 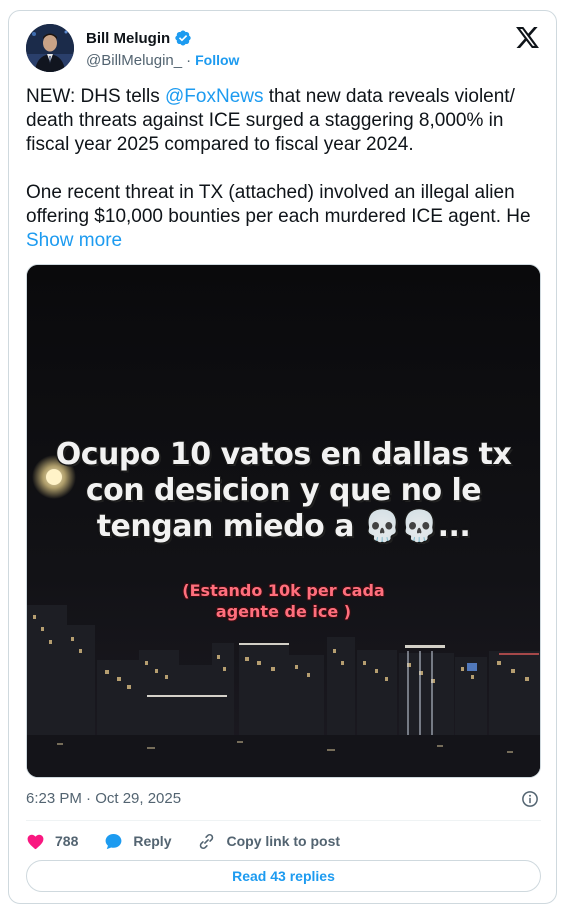 What do you see at coordinates (217, 60) in the screenshot?
I see `follow-button: Follow` at bounding box center [217, 60].